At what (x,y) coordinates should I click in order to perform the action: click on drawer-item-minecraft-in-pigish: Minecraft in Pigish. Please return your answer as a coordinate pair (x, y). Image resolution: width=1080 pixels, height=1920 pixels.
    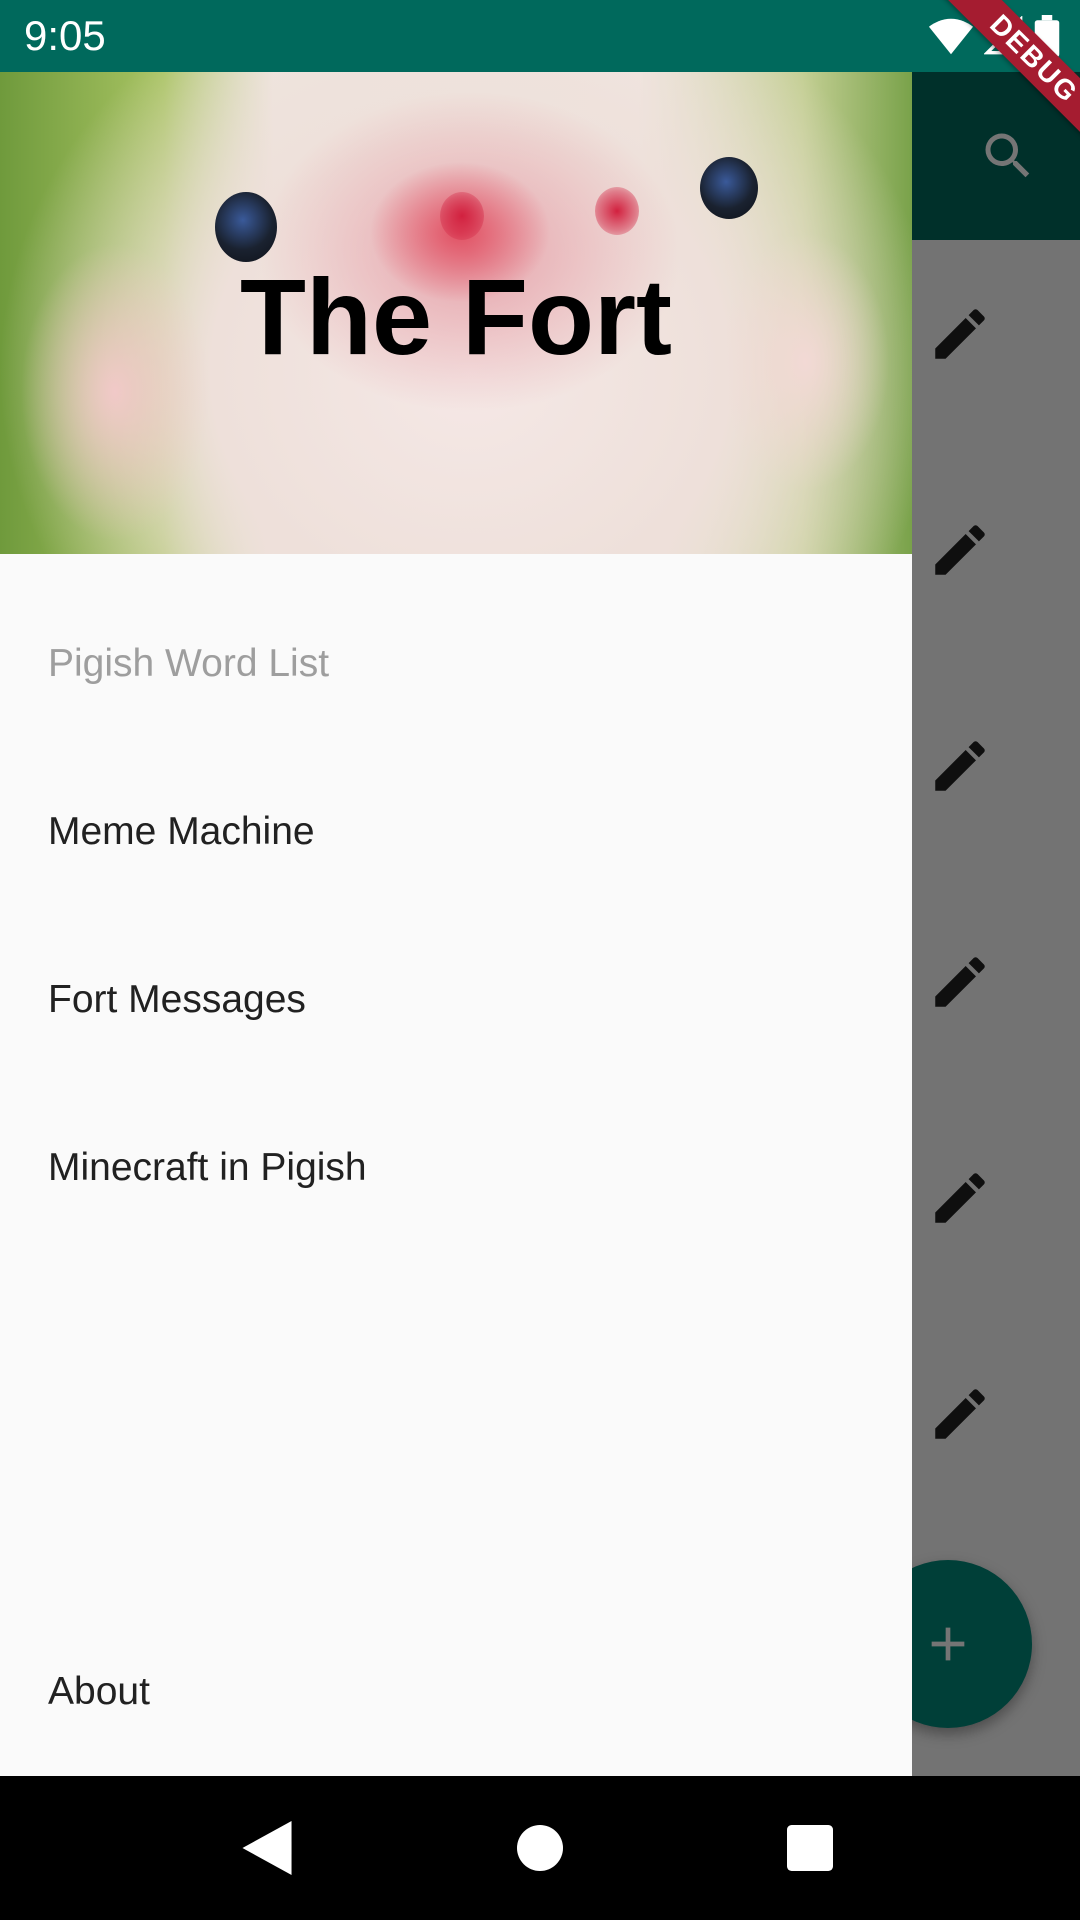
    Looking at the image, I should click on (207, 1168).